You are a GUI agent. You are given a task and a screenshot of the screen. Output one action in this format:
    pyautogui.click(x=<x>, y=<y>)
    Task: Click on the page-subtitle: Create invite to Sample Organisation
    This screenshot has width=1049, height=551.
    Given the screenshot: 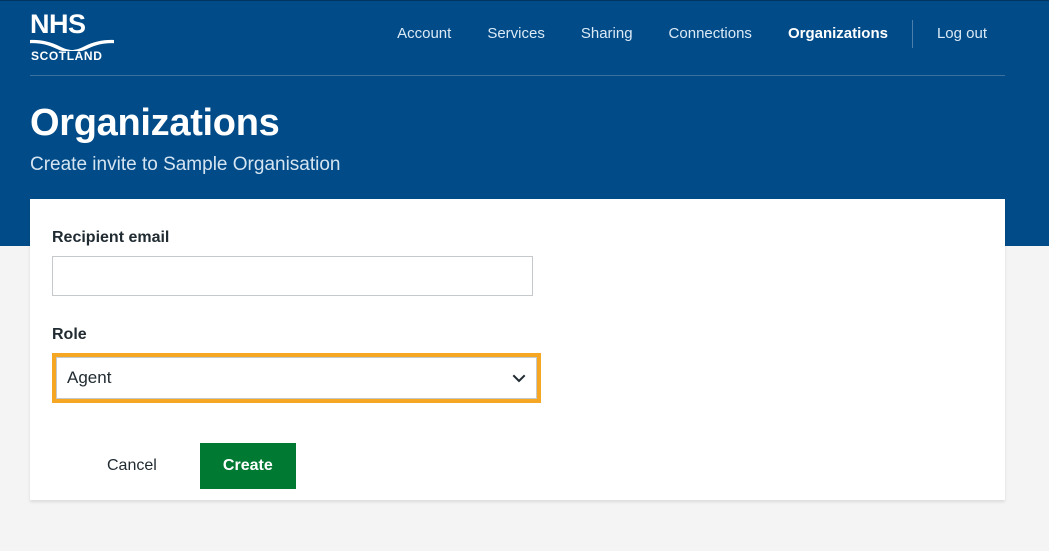 What is the action you would take?
    pyautogui.click(x=185, y=164)
    